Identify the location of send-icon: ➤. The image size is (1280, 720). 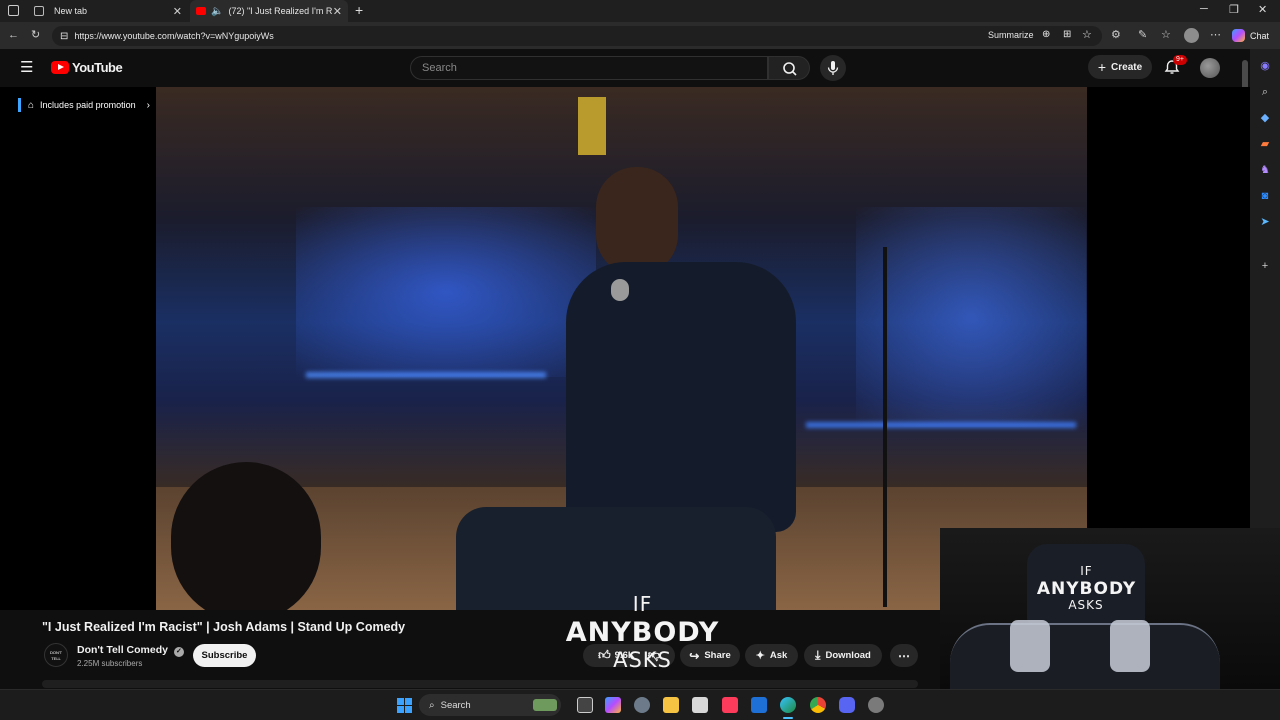
(1265, 222).